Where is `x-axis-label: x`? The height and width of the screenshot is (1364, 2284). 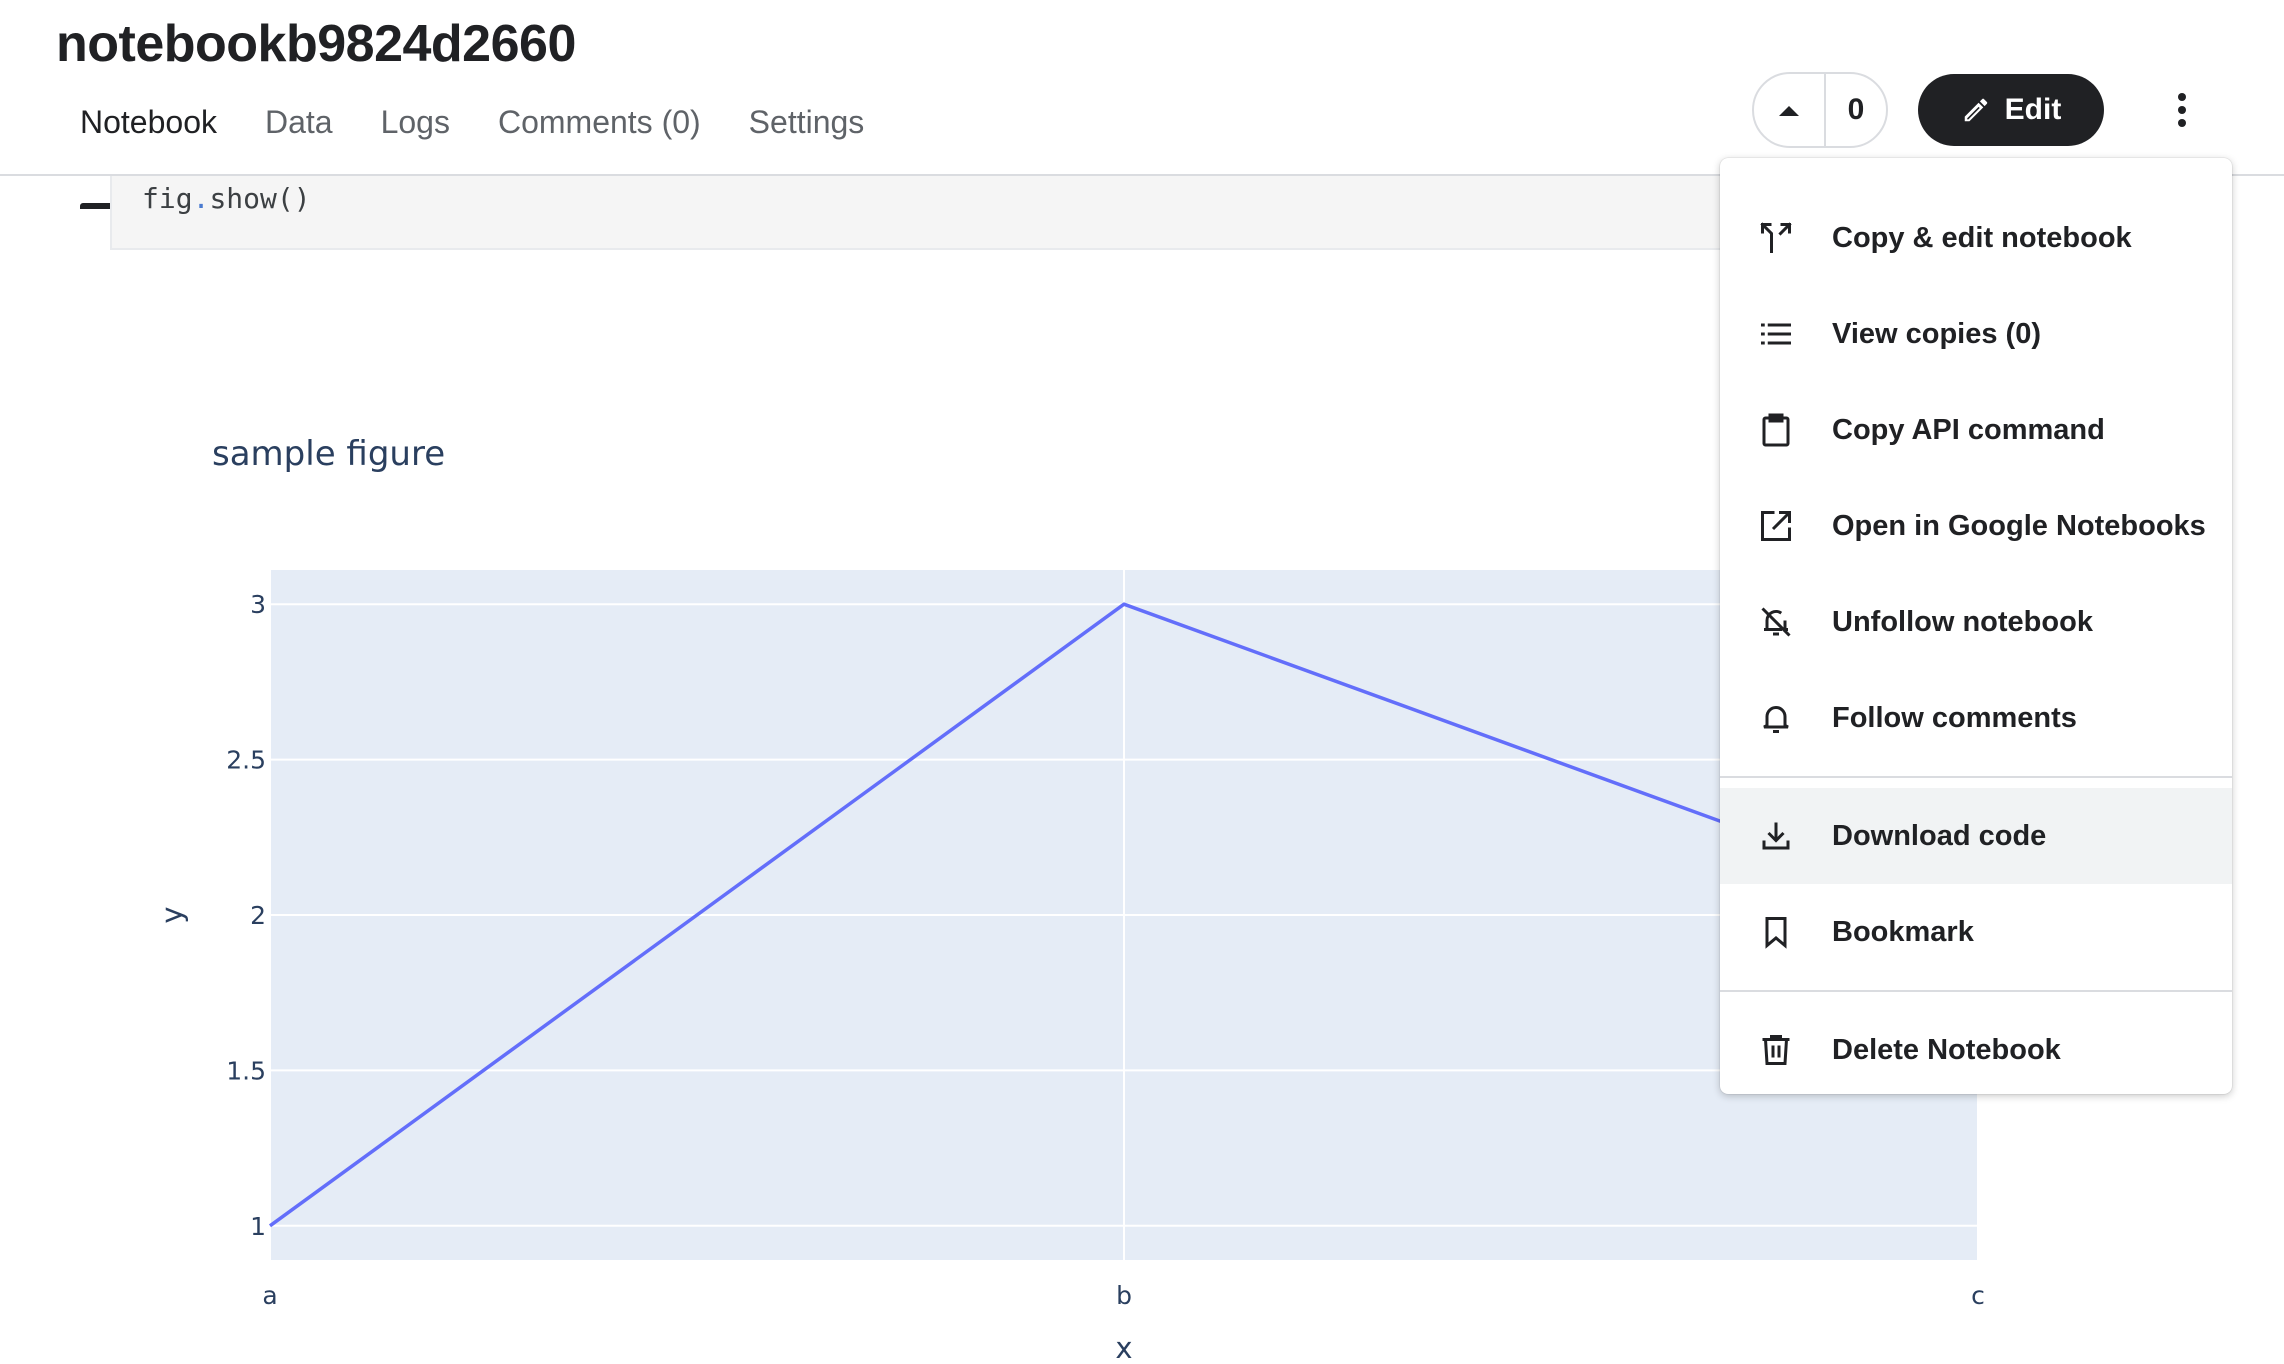
x-axis-label: x is located at coordinates (1123, 1347).